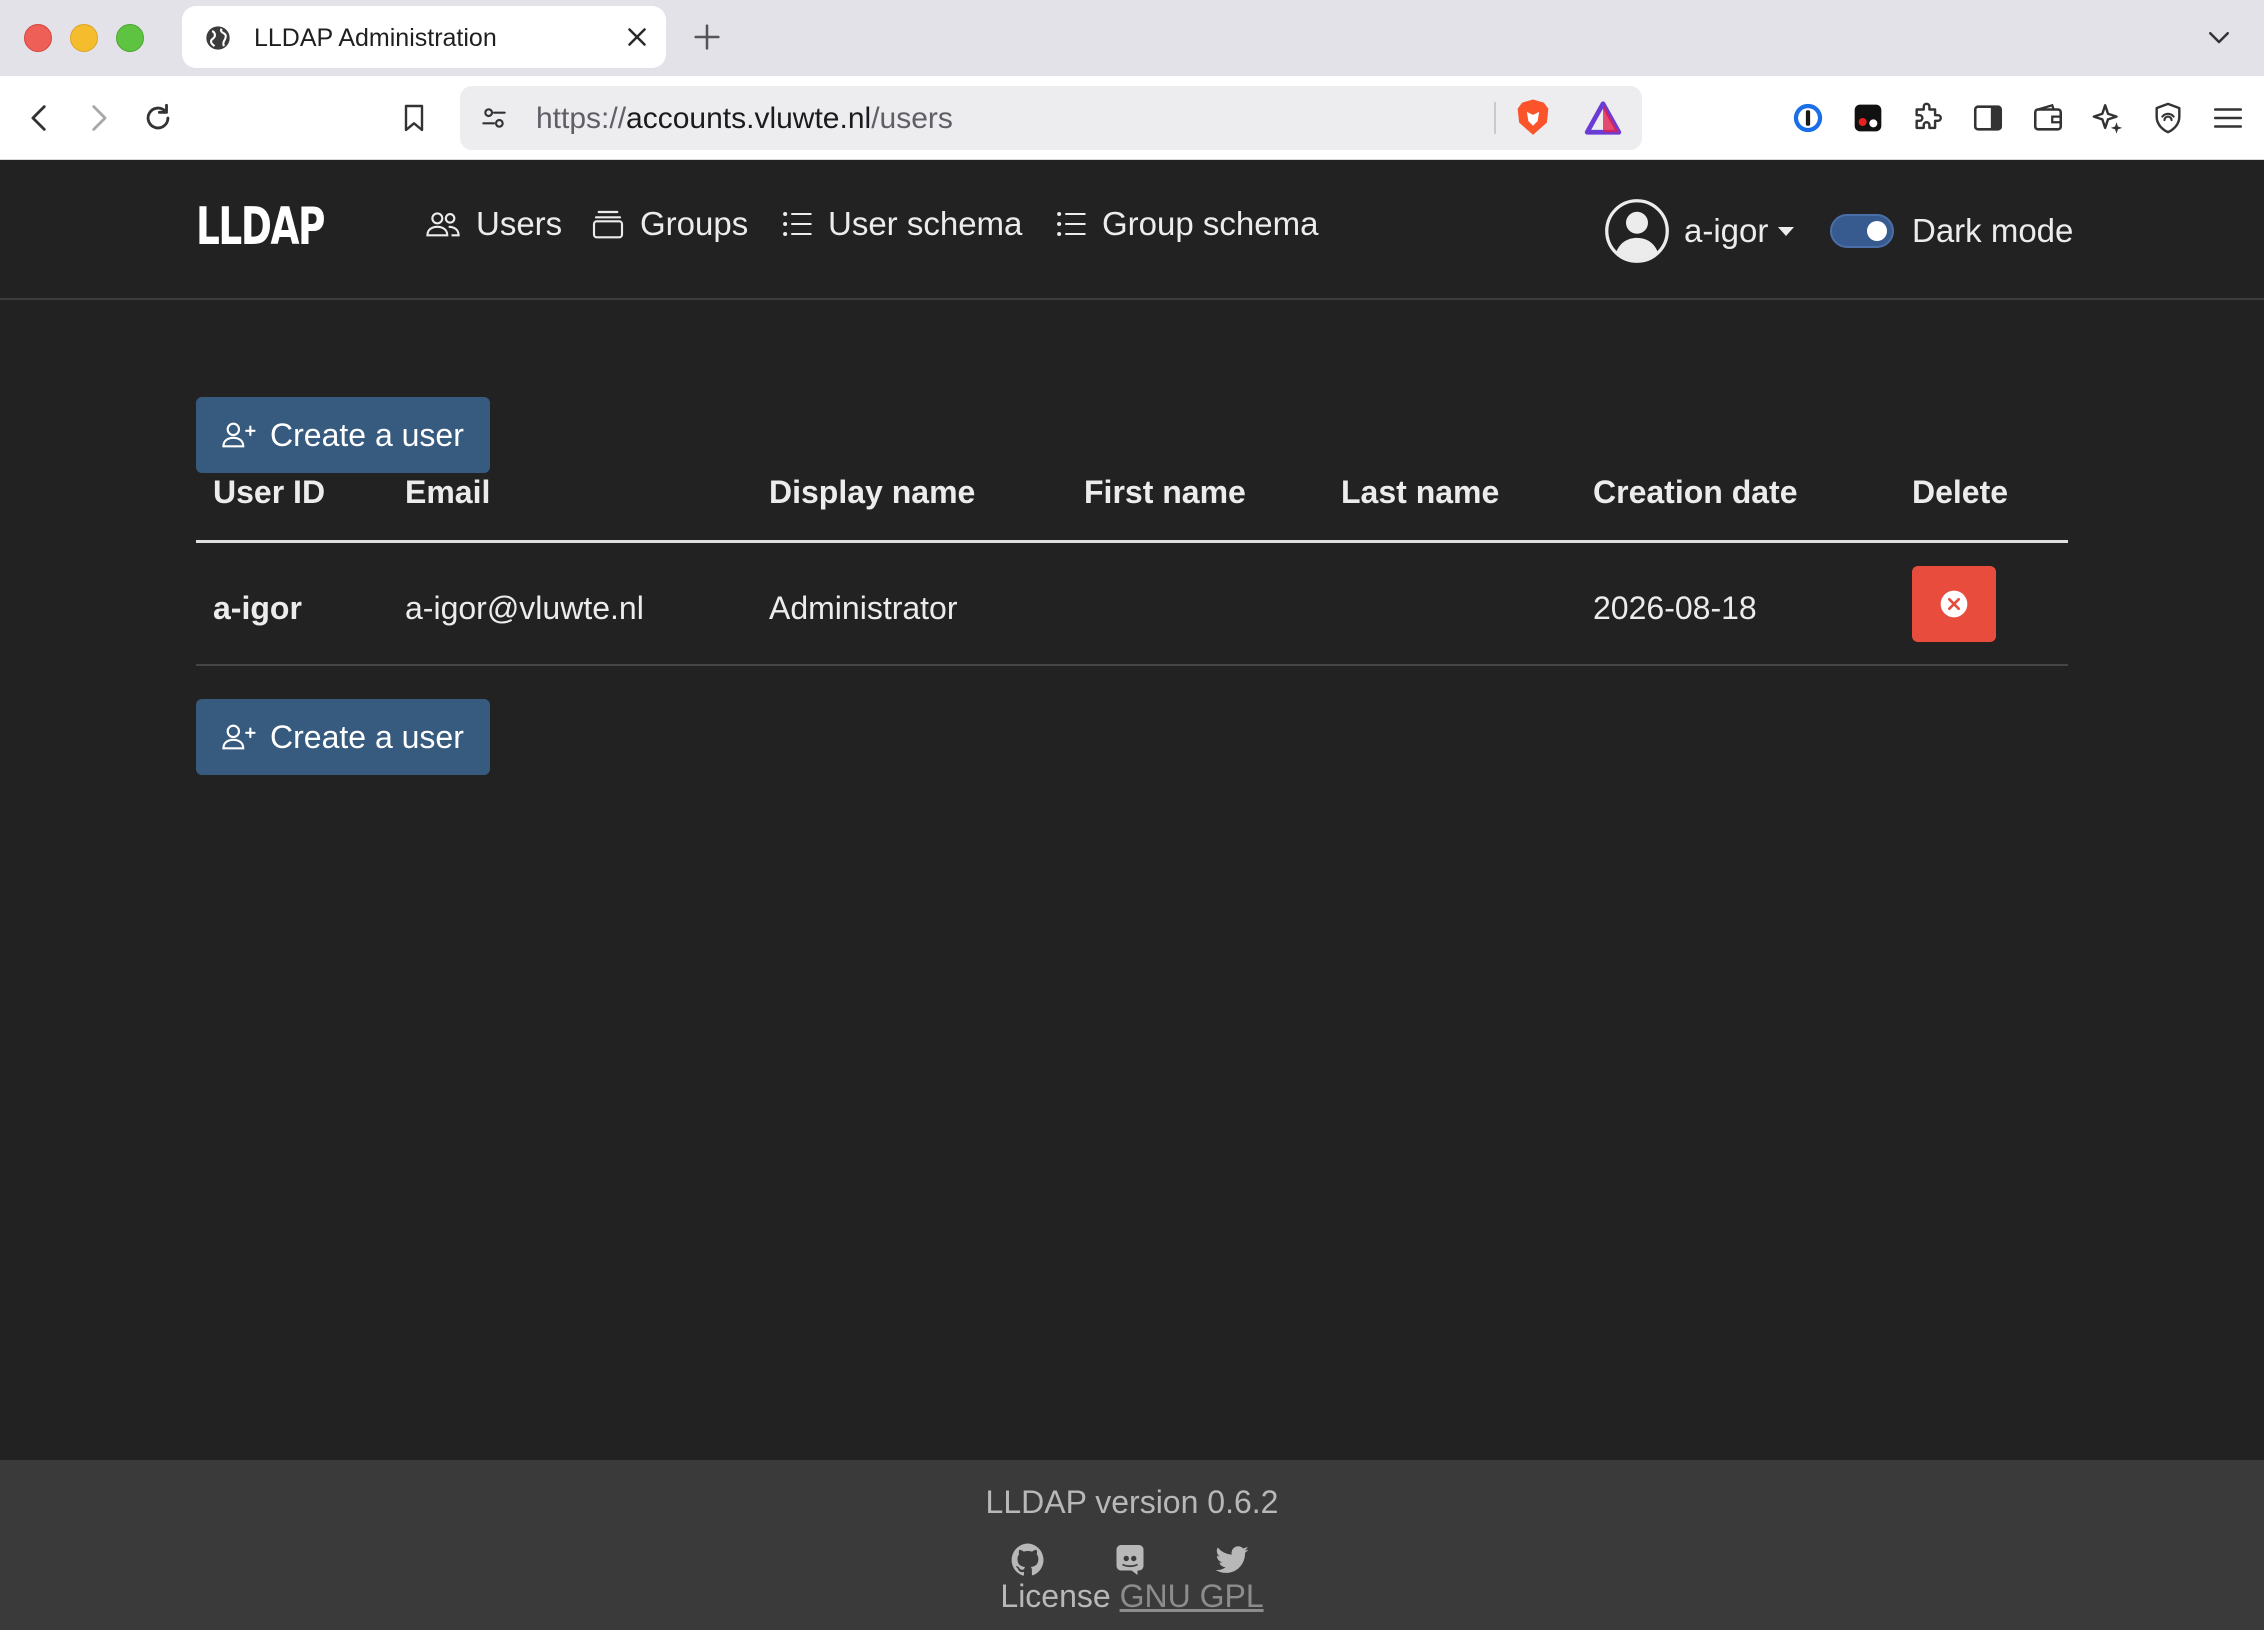 Image resolution: width=2264 pixels, height=1630 pixels. I want to click on sidebar-icon, so click(1988, 118).